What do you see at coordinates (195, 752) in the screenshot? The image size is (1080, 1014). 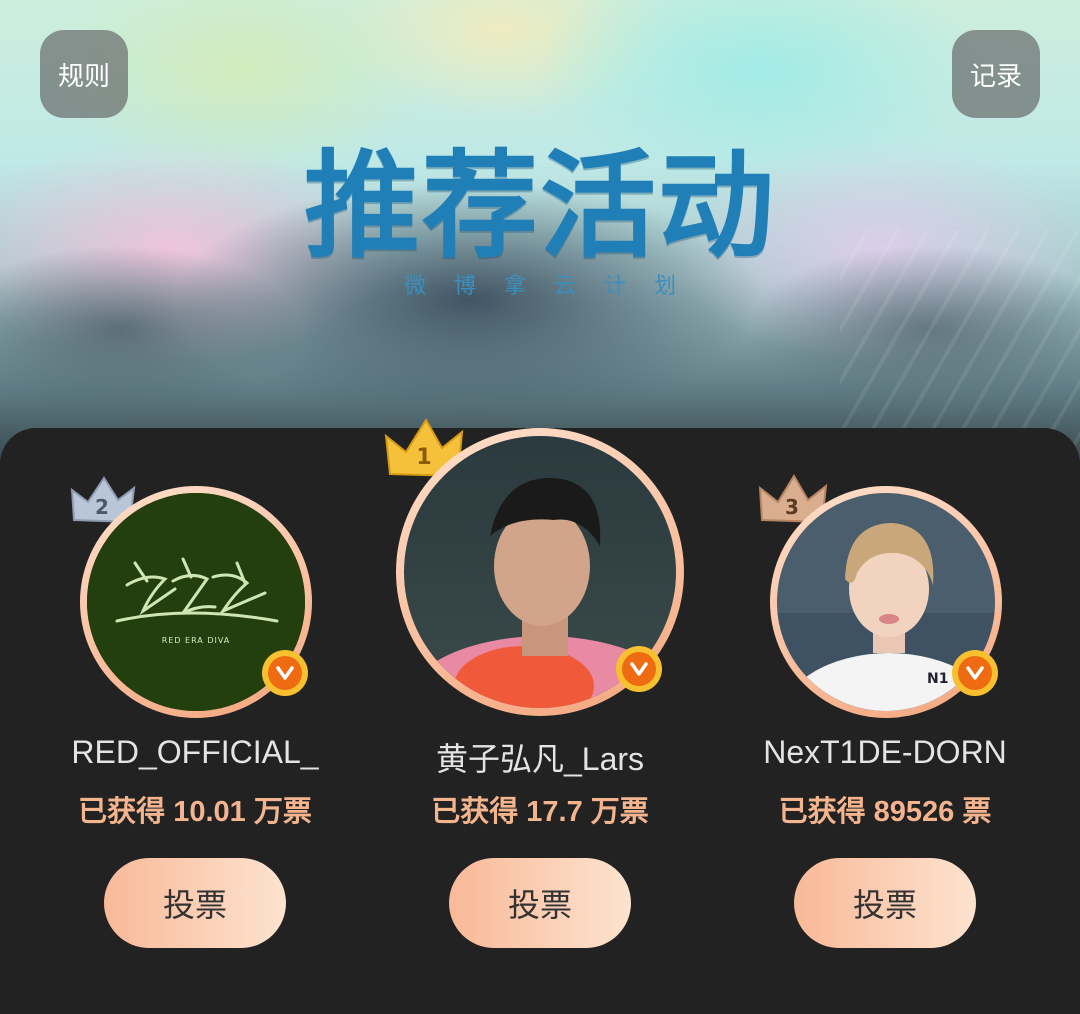 I see `candidate-name: RED_OFFICIAL_` at bounding box center [195, 752].